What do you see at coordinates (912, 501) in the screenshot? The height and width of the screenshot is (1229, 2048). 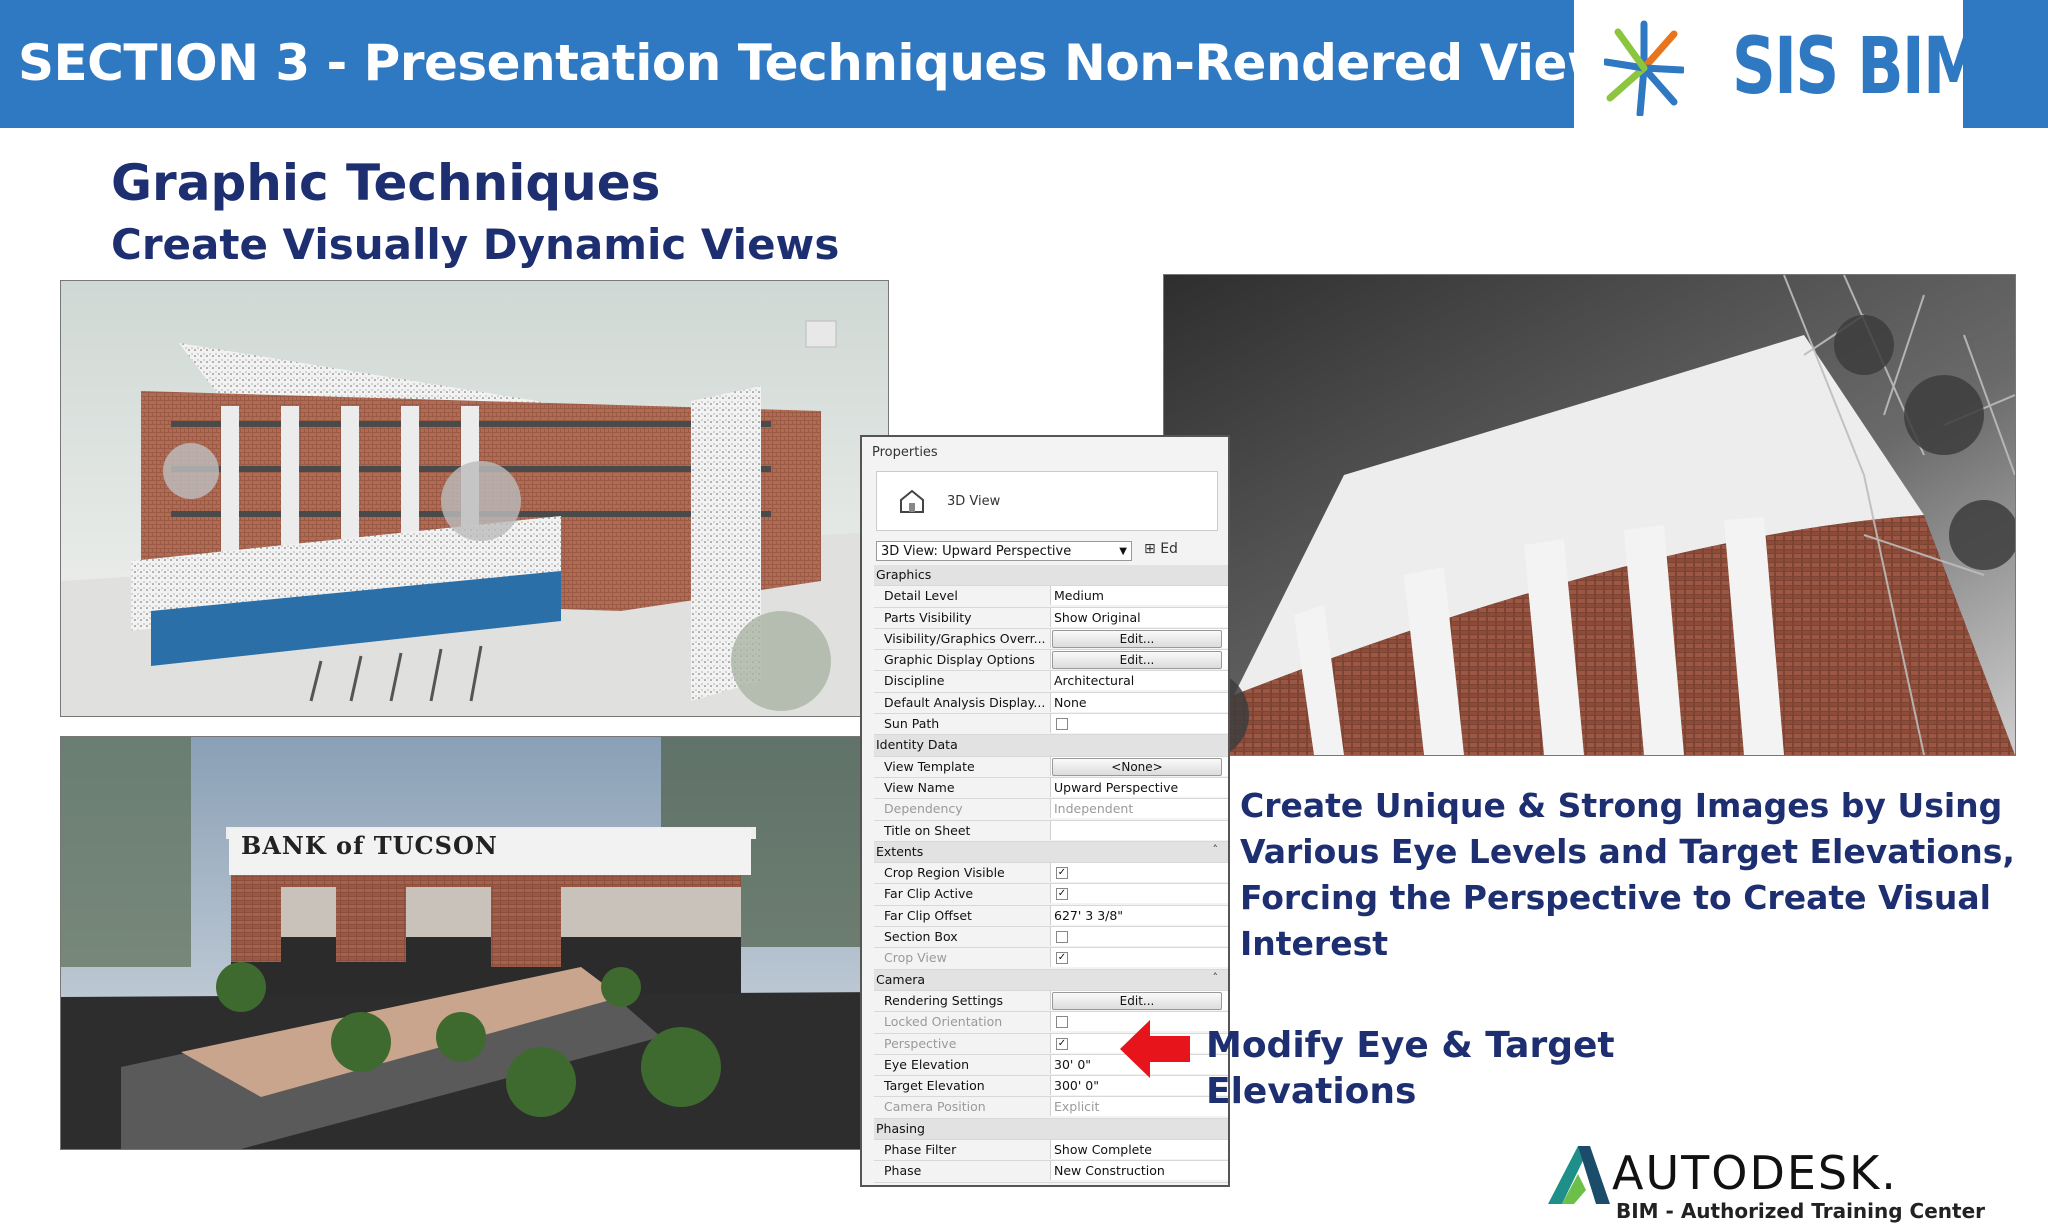 I see `3d-view-house-icon` at bounding box center [912, 501].